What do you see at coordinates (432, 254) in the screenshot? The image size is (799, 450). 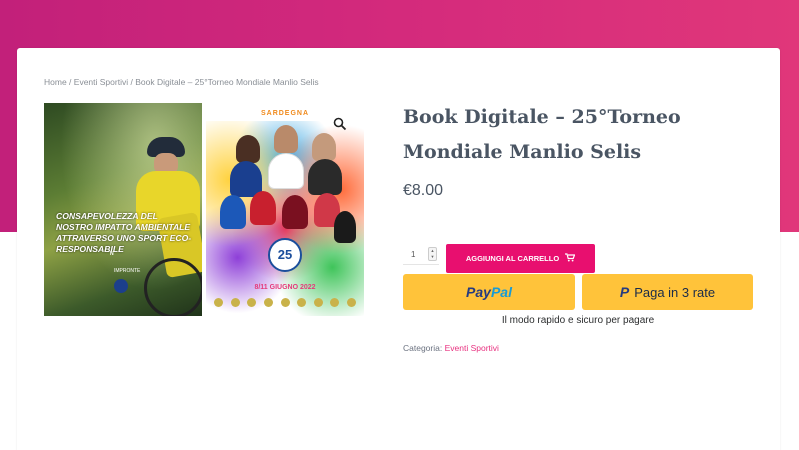 I see `quantity-spinner-icon: ▲ ▼` at bounding box center [432, 254].